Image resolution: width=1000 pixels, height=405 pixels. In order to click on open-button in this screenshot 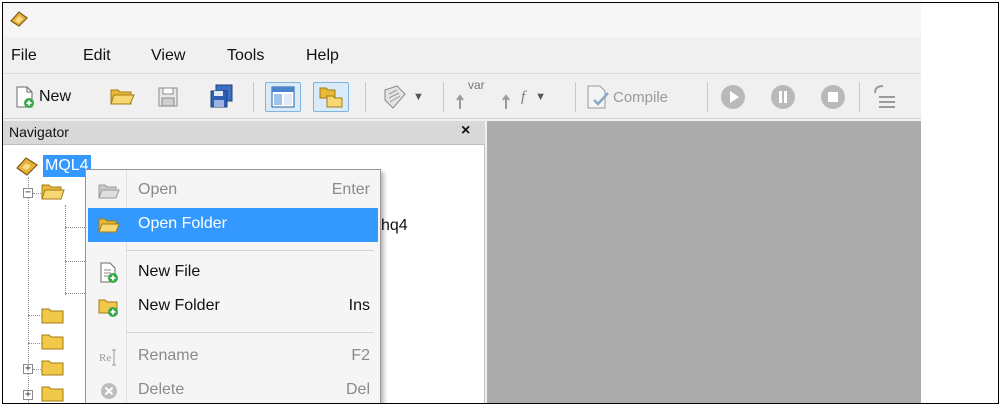, I will do `click(122, 97)`.